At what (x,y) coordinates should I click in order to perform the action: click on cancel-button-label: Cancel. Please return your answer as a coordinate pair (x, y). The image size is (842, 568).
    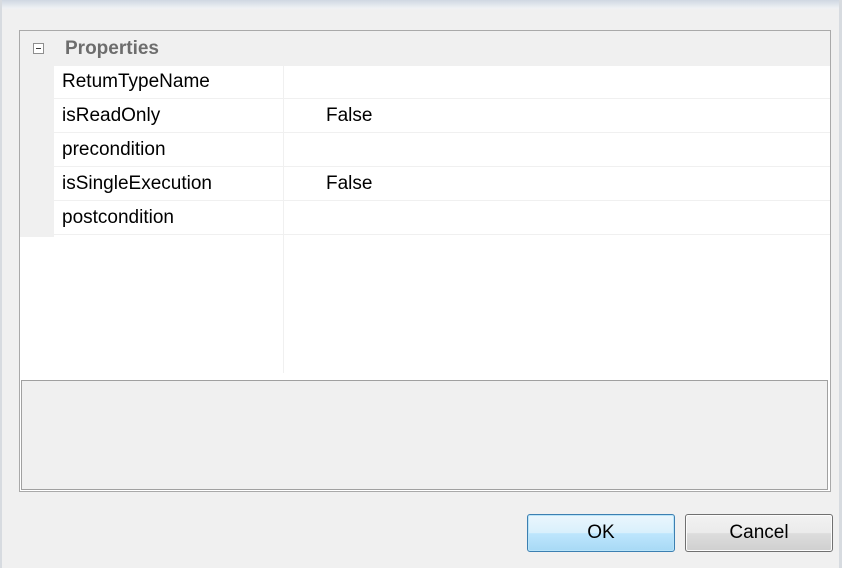
    Looking at the image, I should click on (759, 532).